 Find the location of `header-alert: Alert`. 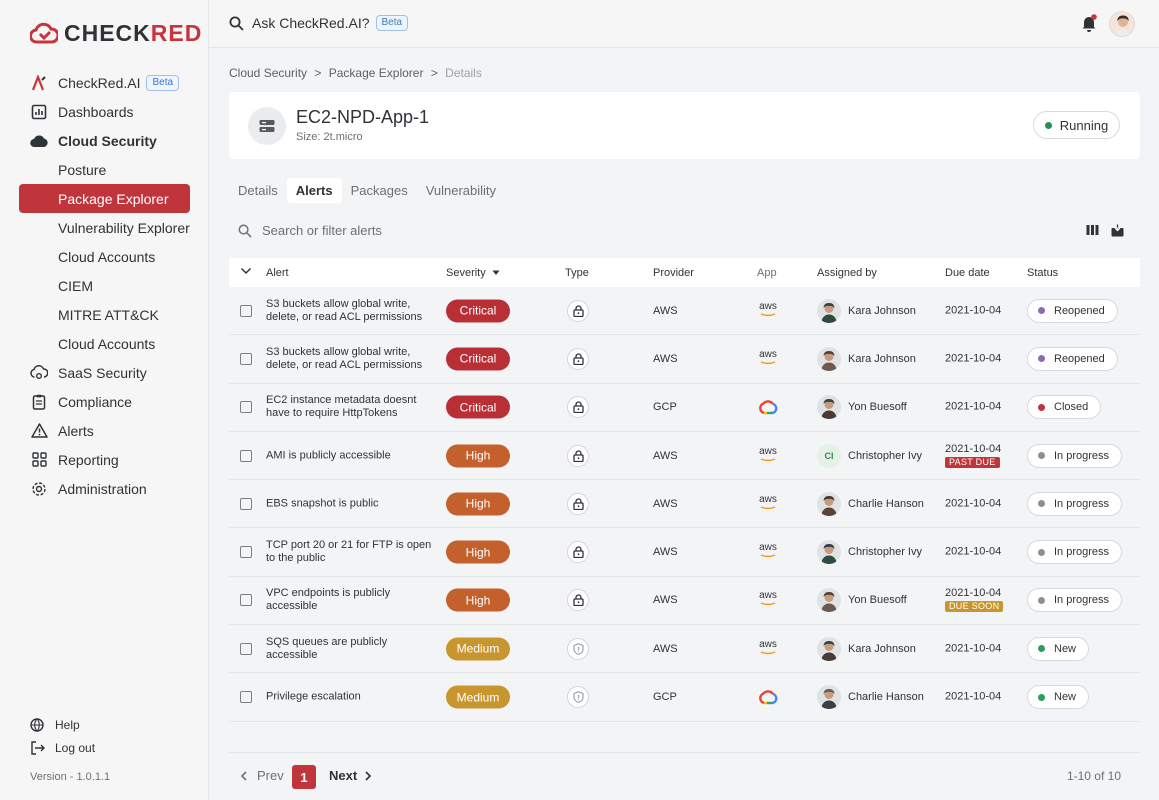

header-alert: Alert is located at coordinates (277, 273).